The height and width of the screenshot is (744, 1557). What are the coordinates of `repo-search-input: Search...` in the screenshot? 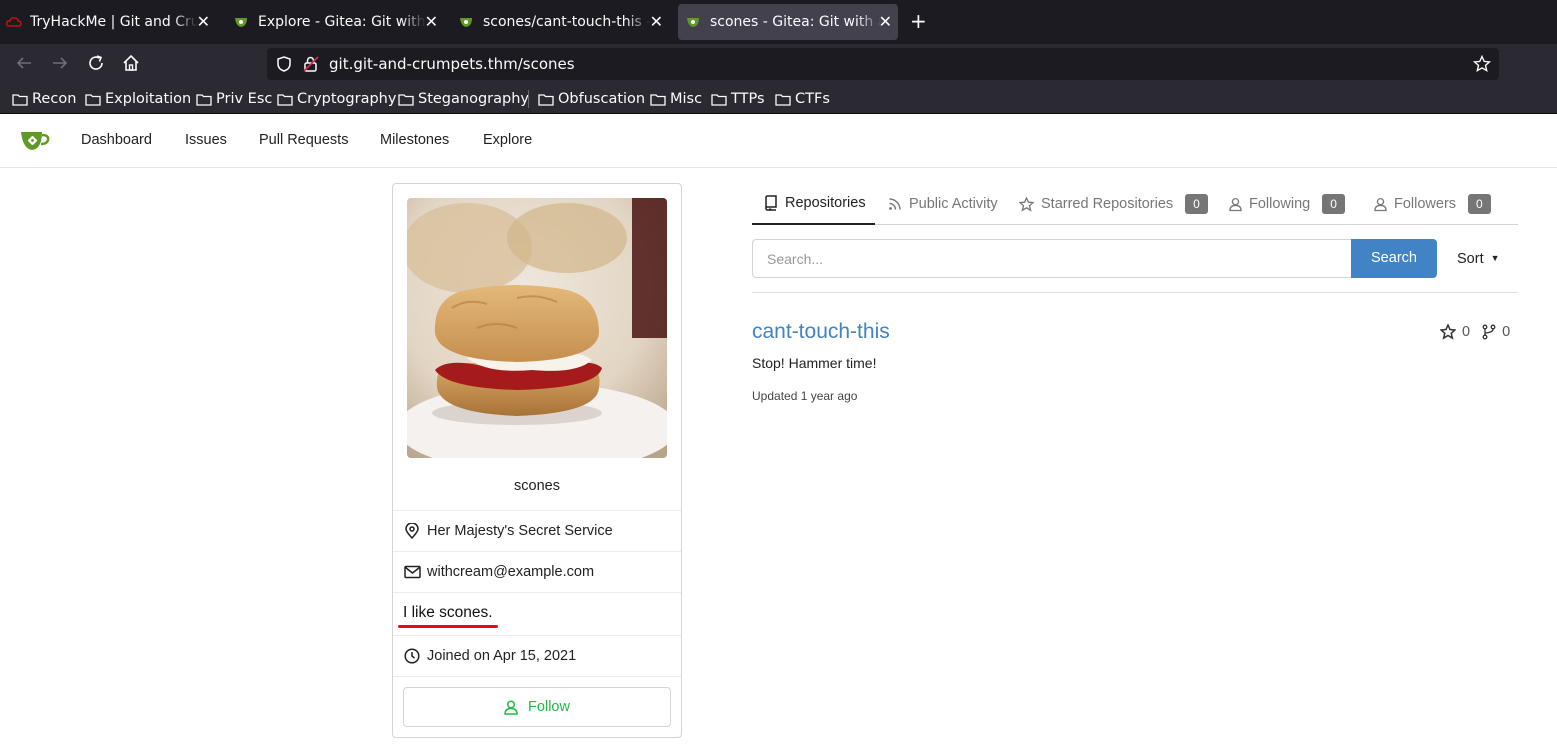 It's located at (1052, 258).